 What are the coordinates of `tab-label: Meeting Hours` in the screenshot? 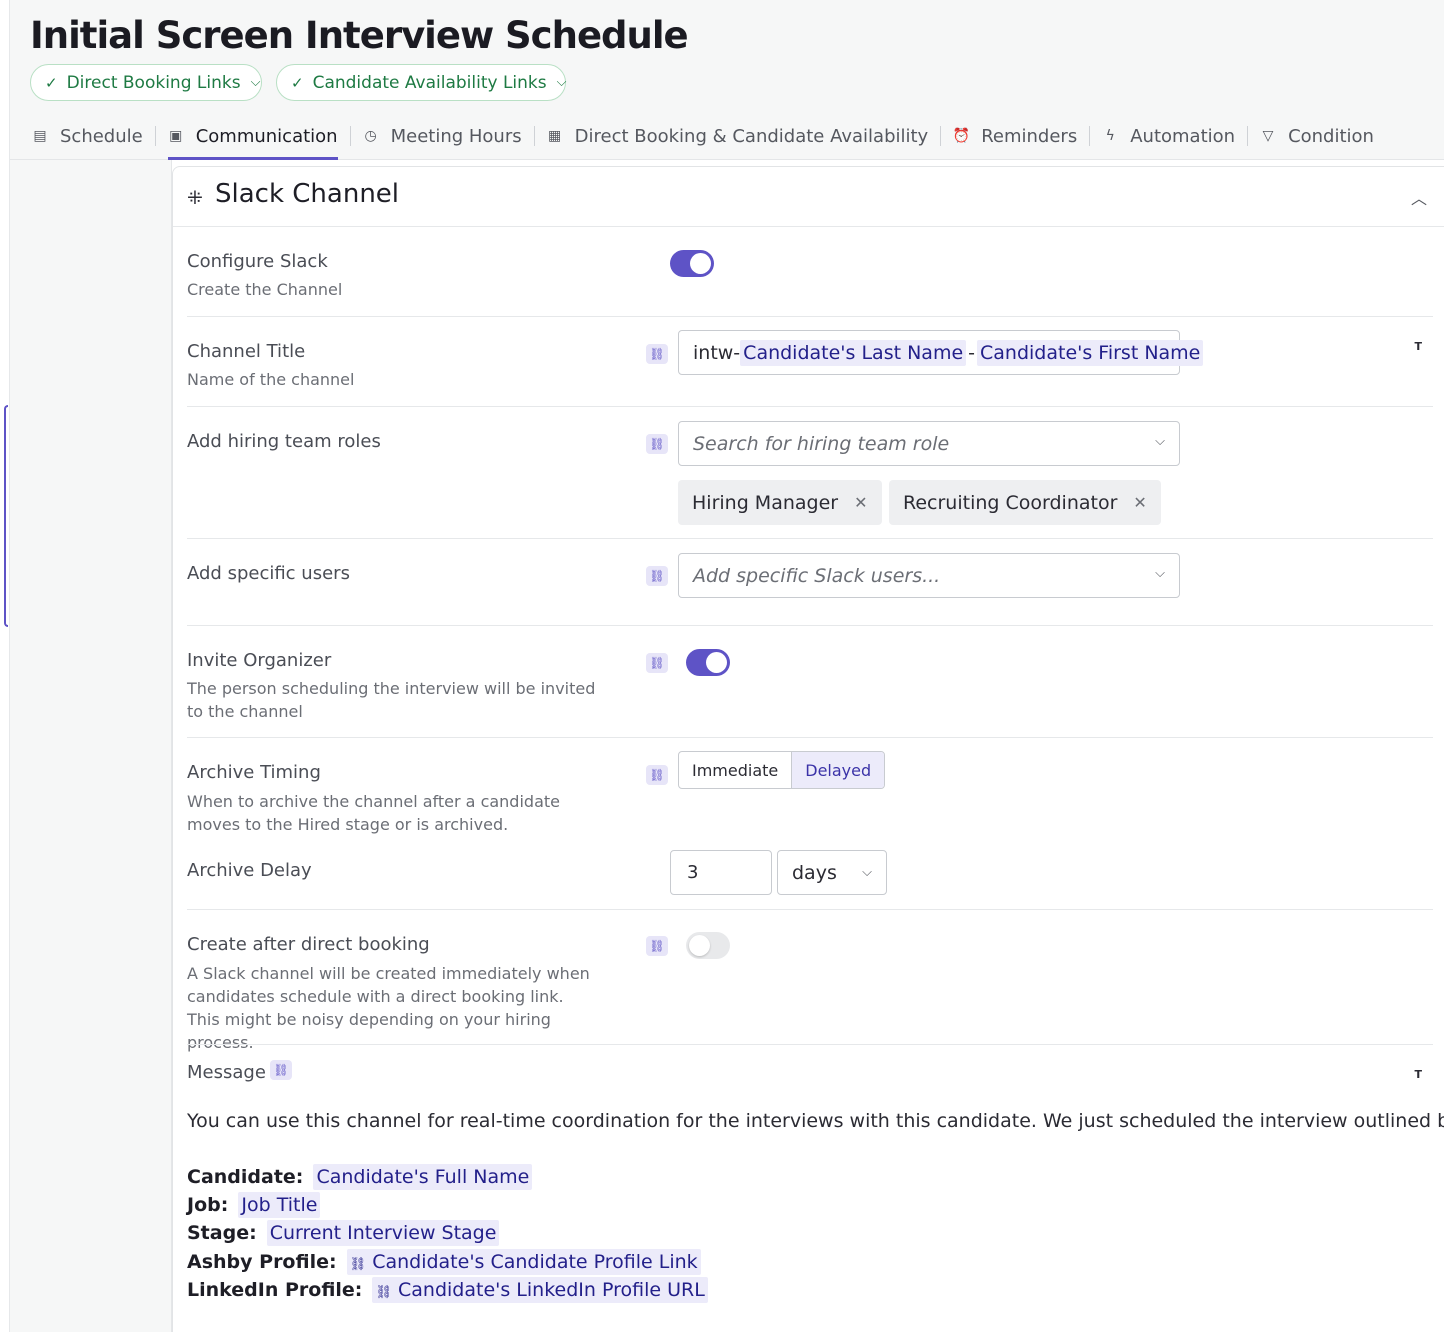 It's located at (456, 136).